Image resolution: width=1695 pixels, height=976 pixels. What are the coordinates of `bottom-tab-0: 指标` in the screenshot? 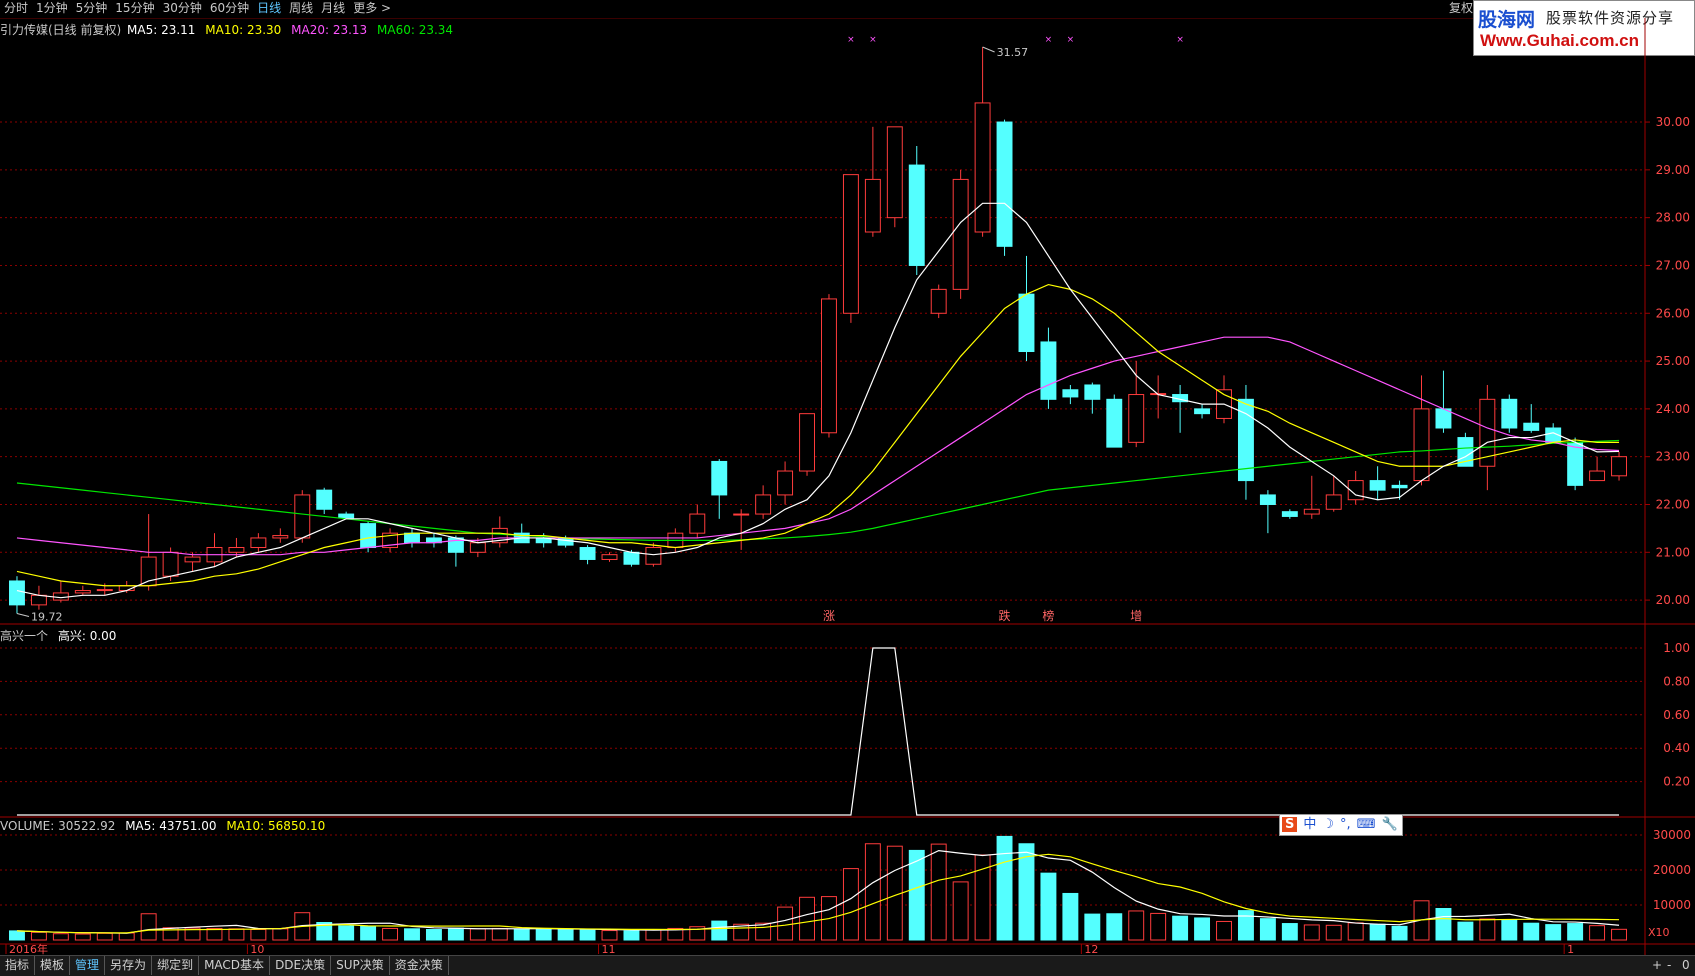 It's located at (18, 965).